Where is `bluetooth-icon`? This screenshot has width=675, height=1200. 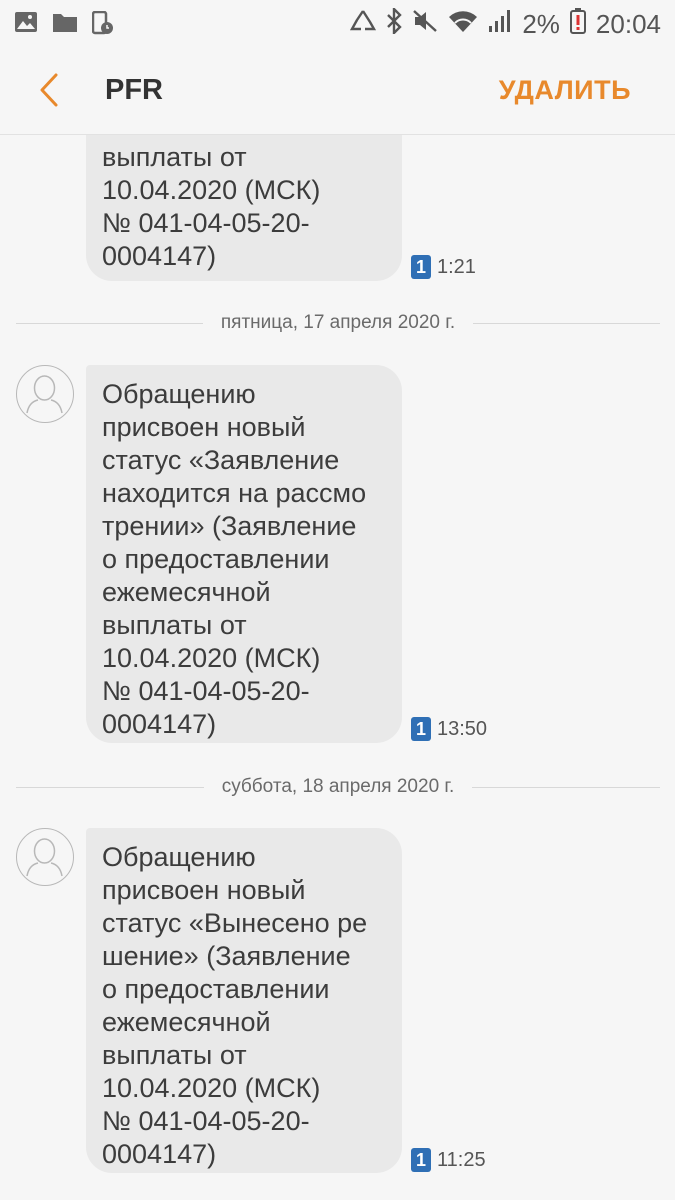
bluetooth-icon is located at coordinates (394, 23).